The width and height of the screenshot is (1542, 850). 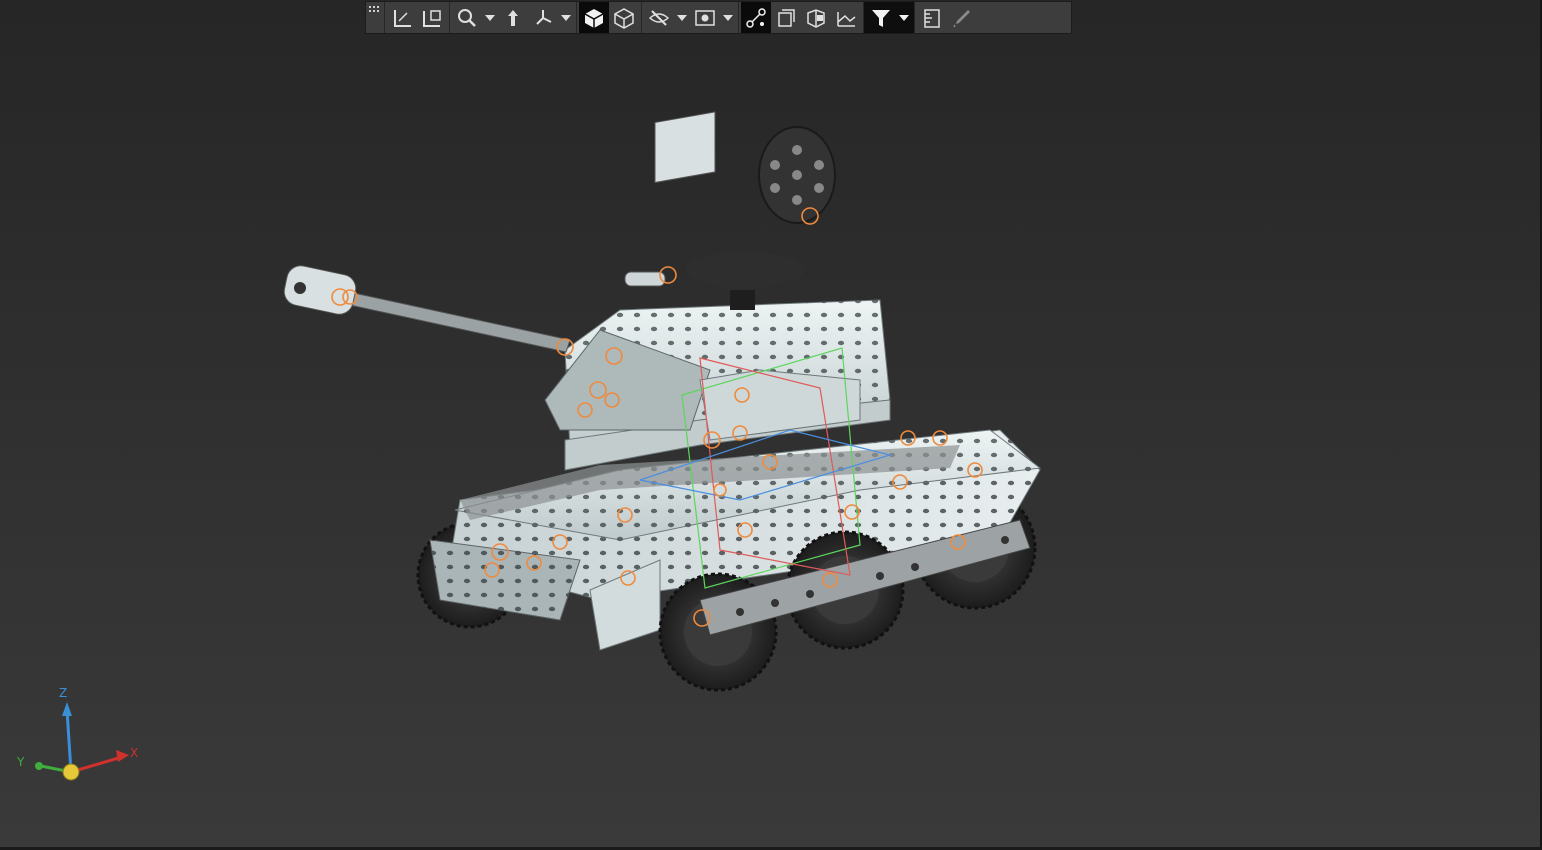 What do you see at coordinates (543, 17) in the screenshot?
I see `triad-icon` at bounding box center [543, 17].